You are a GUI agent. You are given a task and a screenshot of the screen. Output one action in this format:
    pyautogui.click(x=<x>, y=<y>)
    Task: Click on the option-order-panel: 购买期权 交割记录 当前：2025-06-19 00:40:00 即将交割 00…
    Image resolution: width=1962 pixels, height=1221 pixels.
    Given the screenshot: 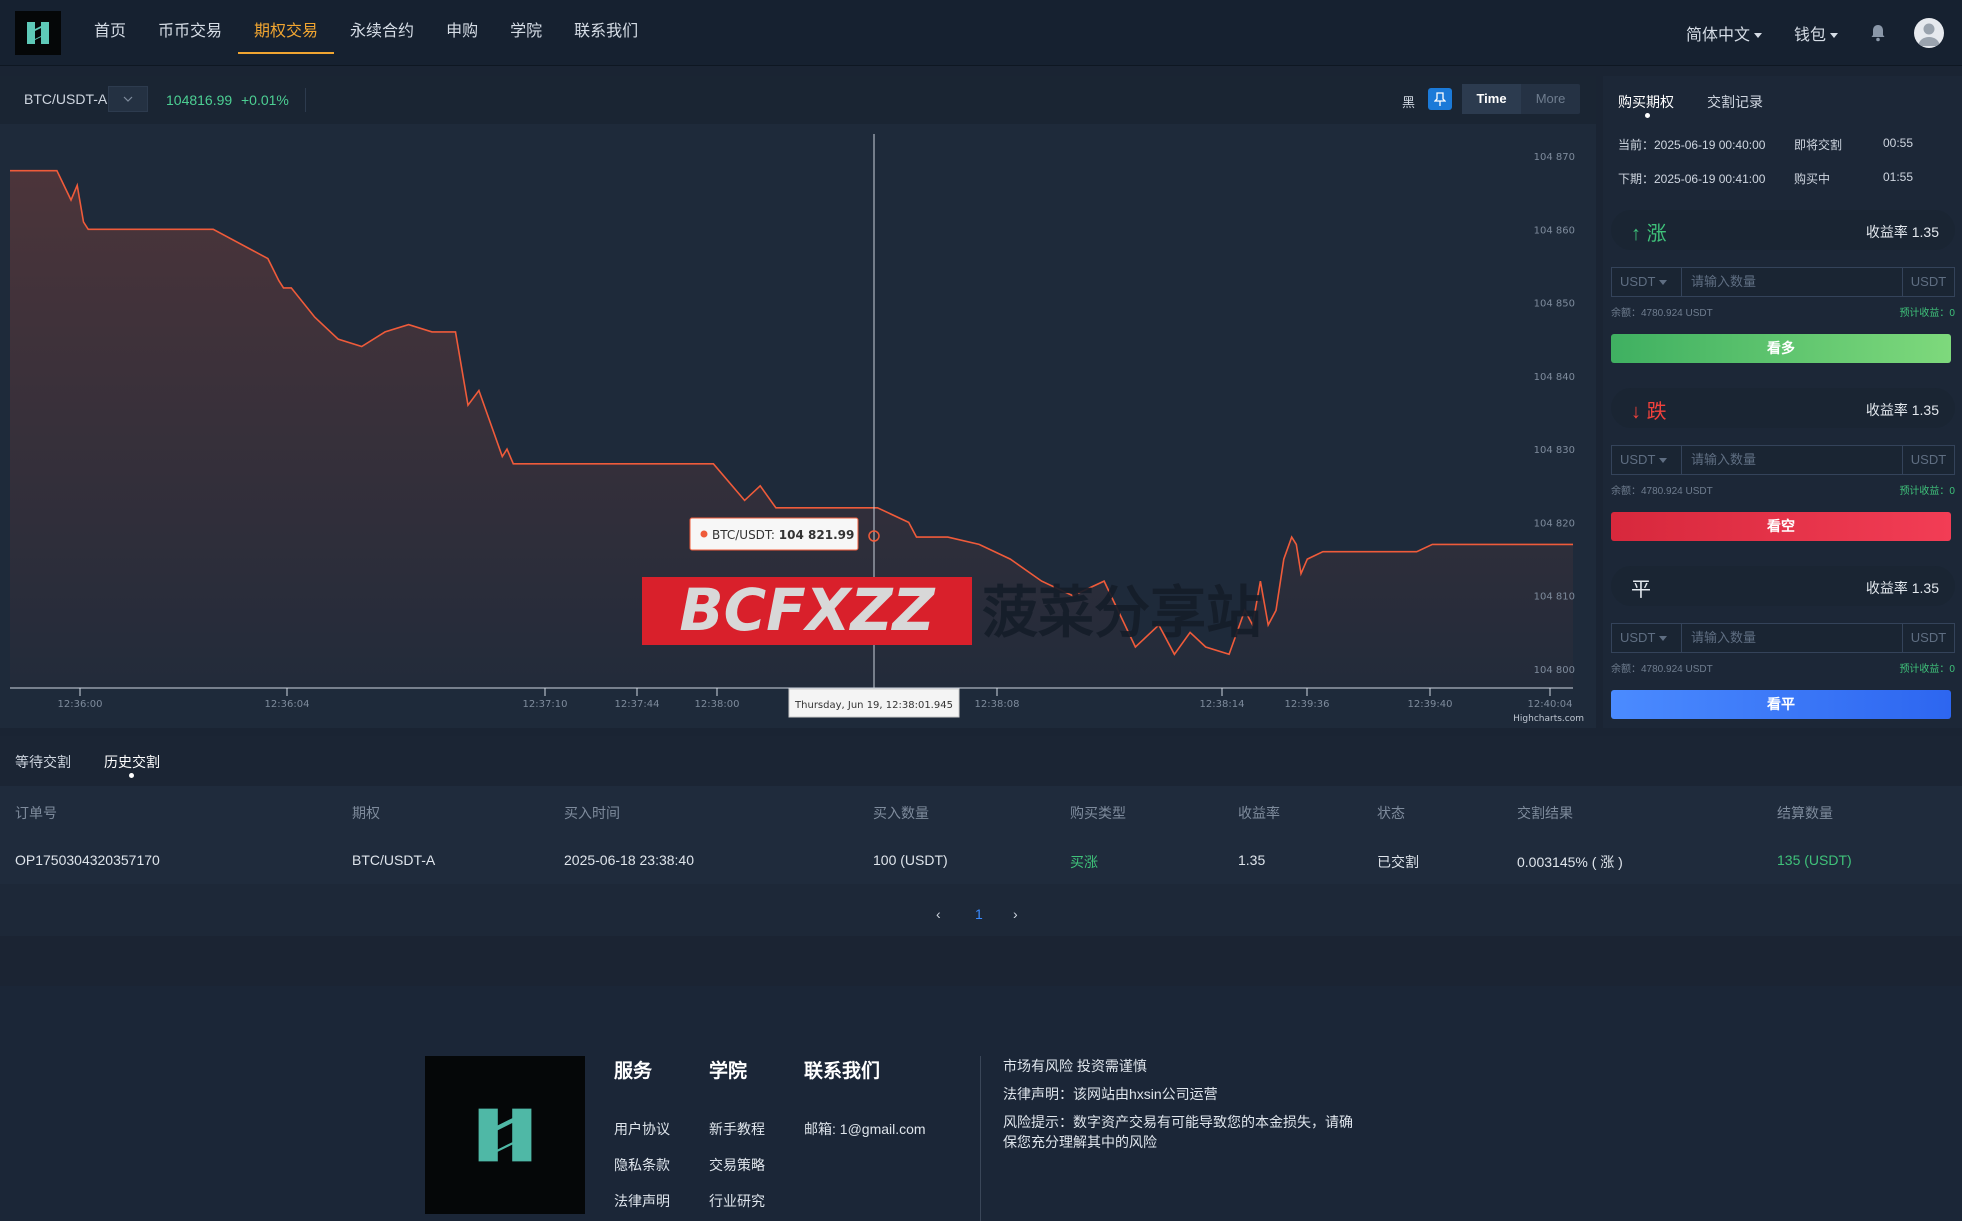 What is the action you would take?
    pyautogui.click(x=1782, y=402)
    